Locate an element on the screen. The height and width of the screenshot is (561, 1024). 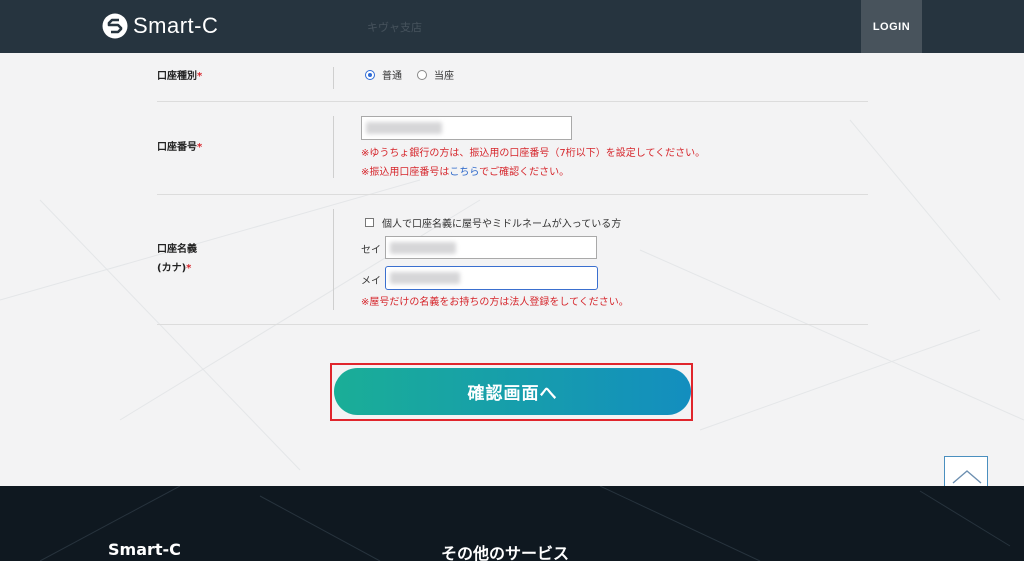
mei-input is located at coordinates (491, 278).